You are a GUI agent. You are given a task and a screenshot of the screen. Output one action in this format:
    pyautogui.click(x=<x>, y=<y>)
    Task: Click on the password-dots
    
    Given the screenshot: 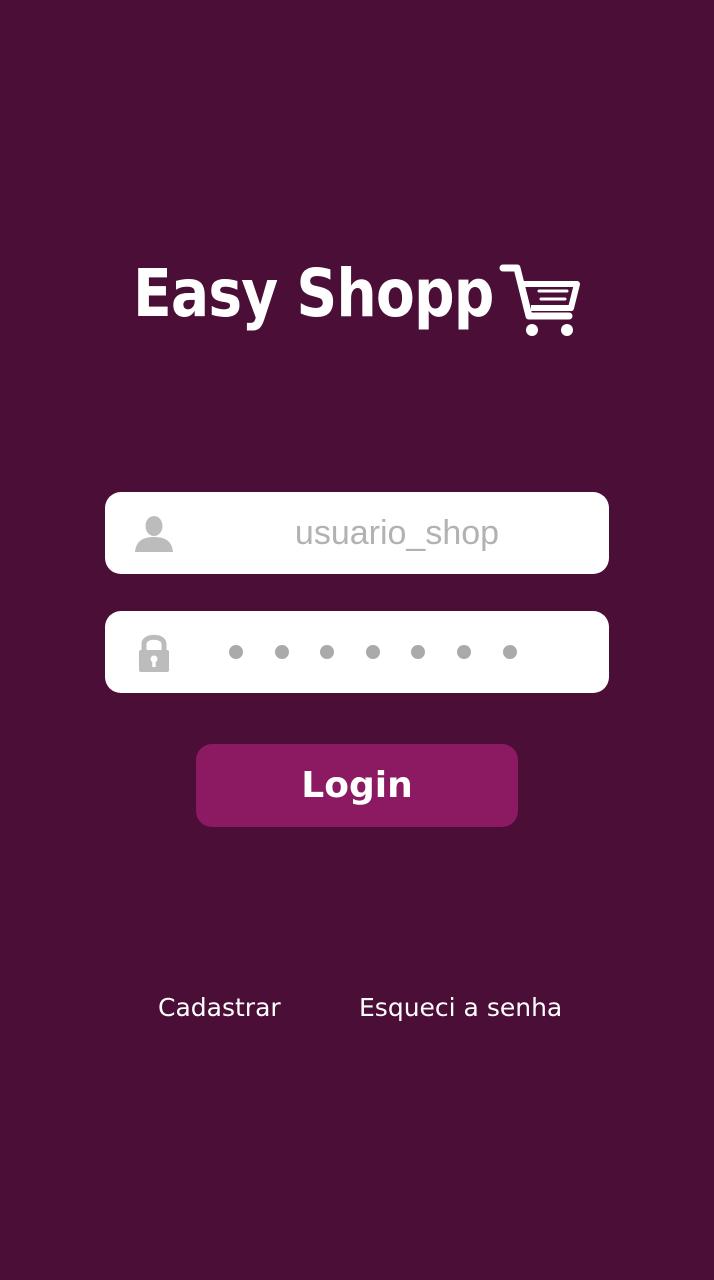 What is the action you would take?
    pyautogui.click(x=388, y=652)
    